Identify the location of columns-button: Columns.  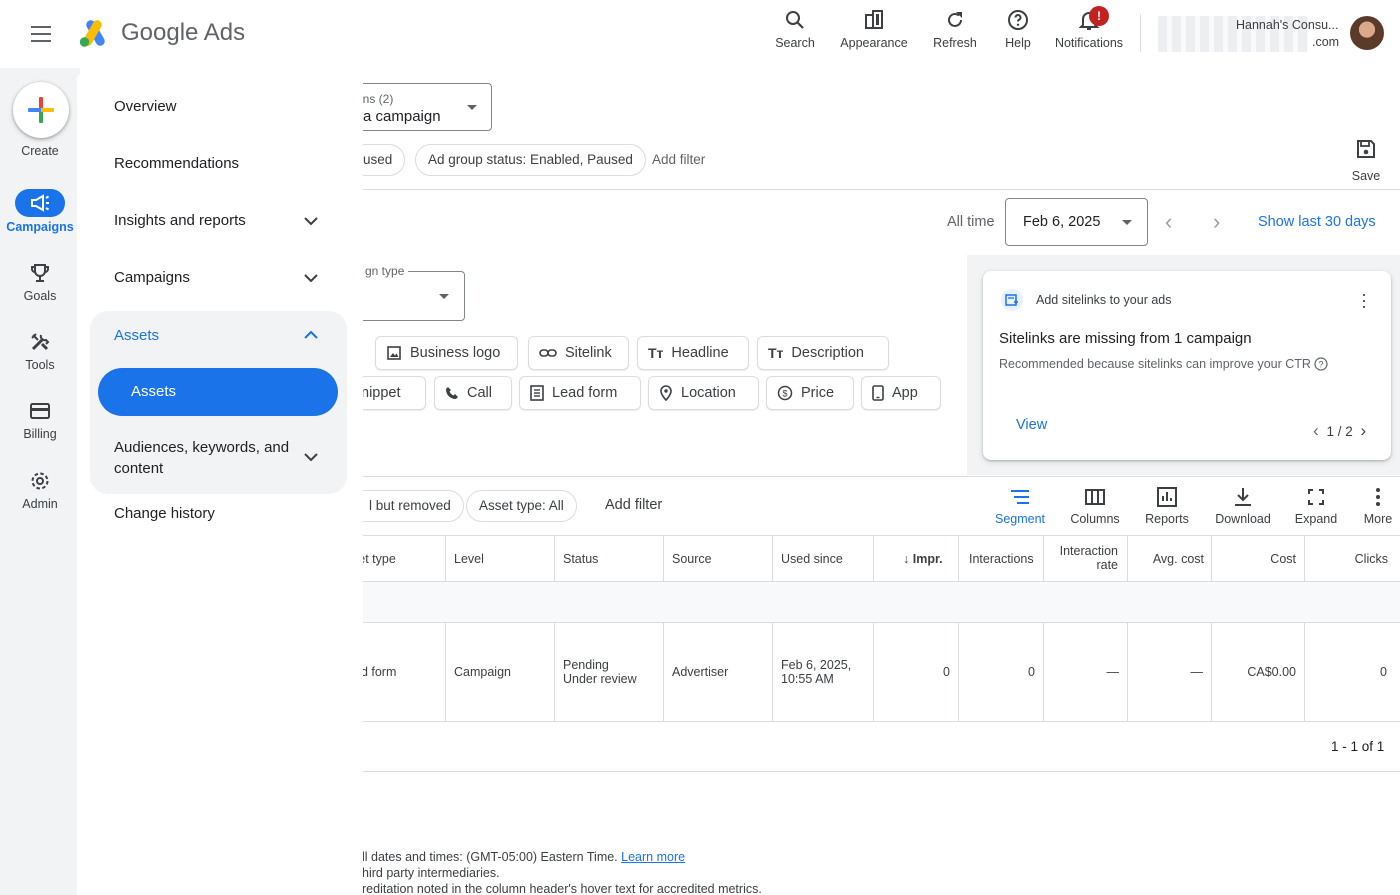
(1095, 506).